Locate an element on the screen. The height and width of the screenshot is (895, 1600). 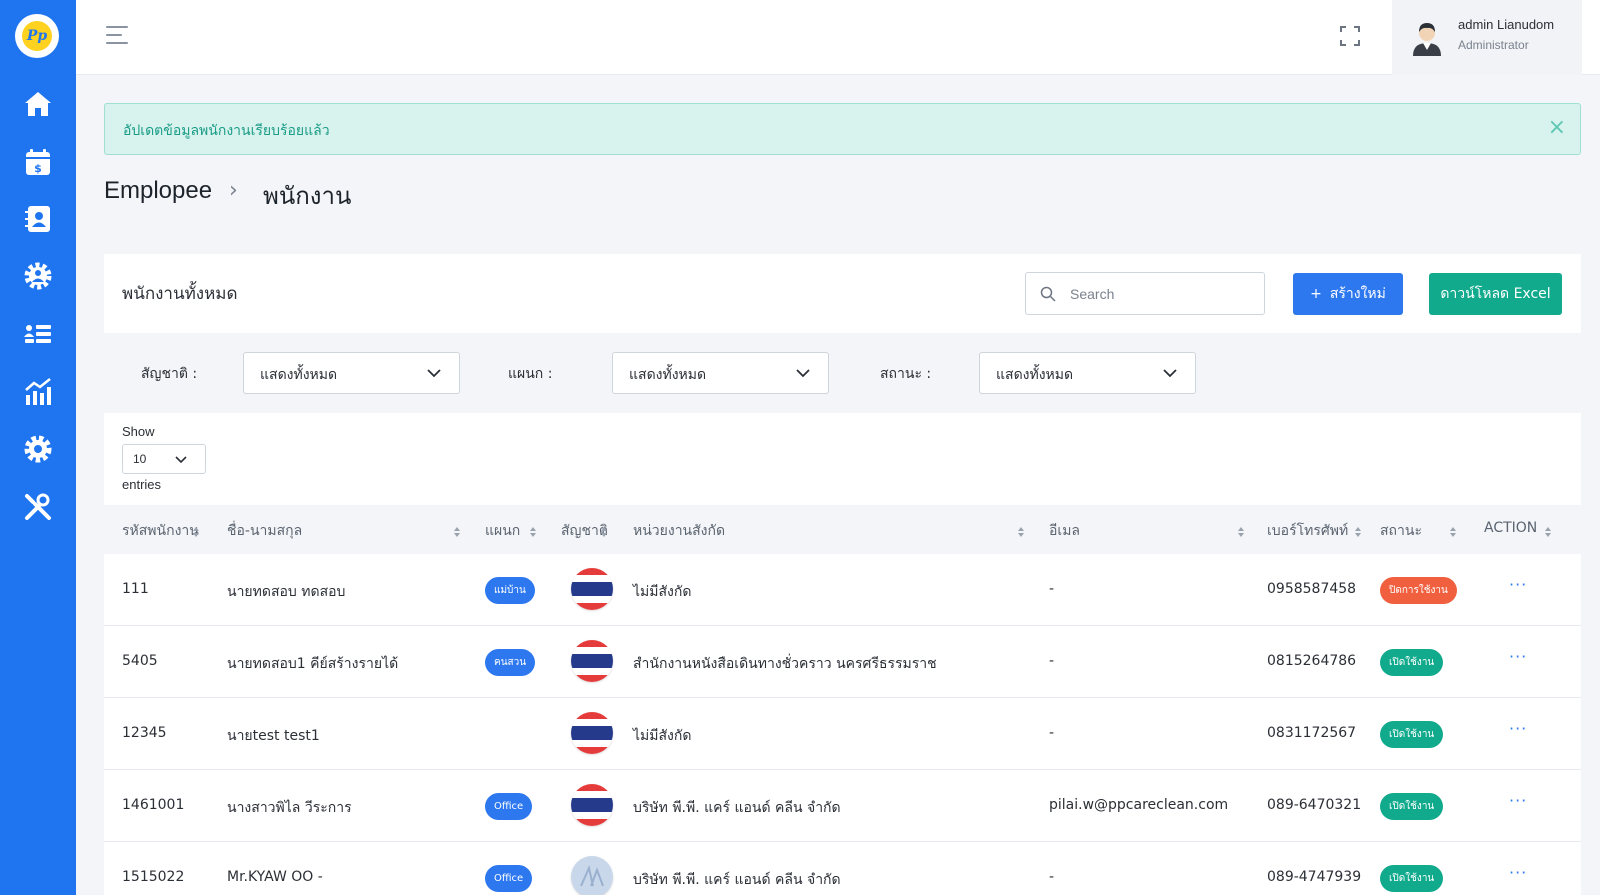
plus-icon: + is located at coordinates (1316, 294).